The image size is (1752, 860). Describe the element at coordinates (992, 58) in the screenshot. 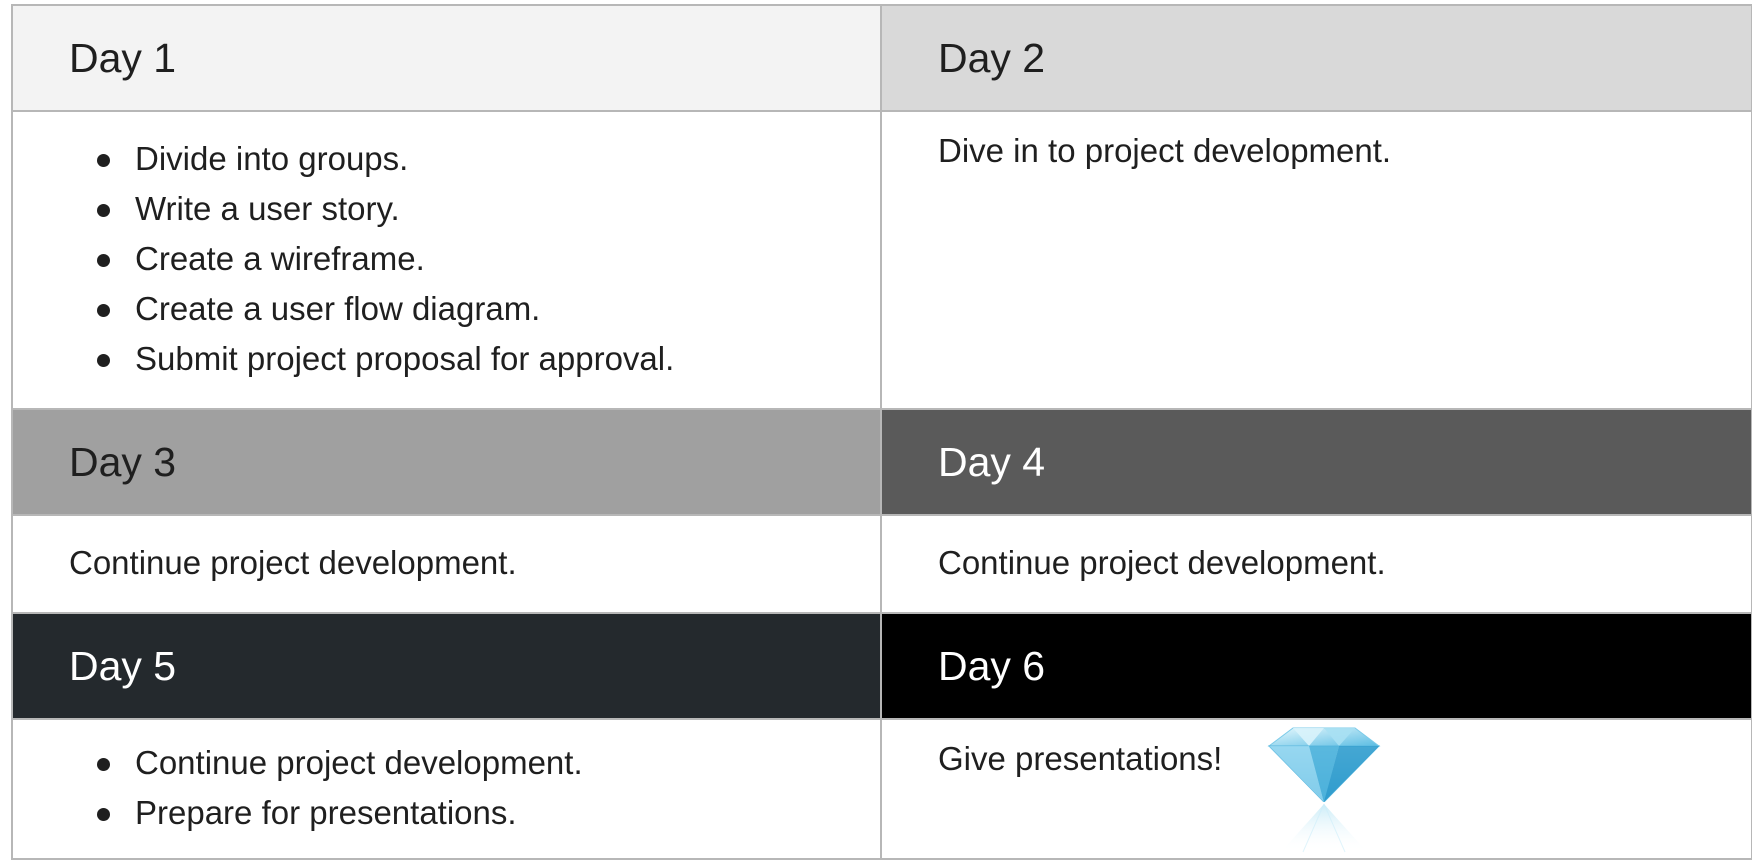

I see `day-2-label: Day 2` at that location.